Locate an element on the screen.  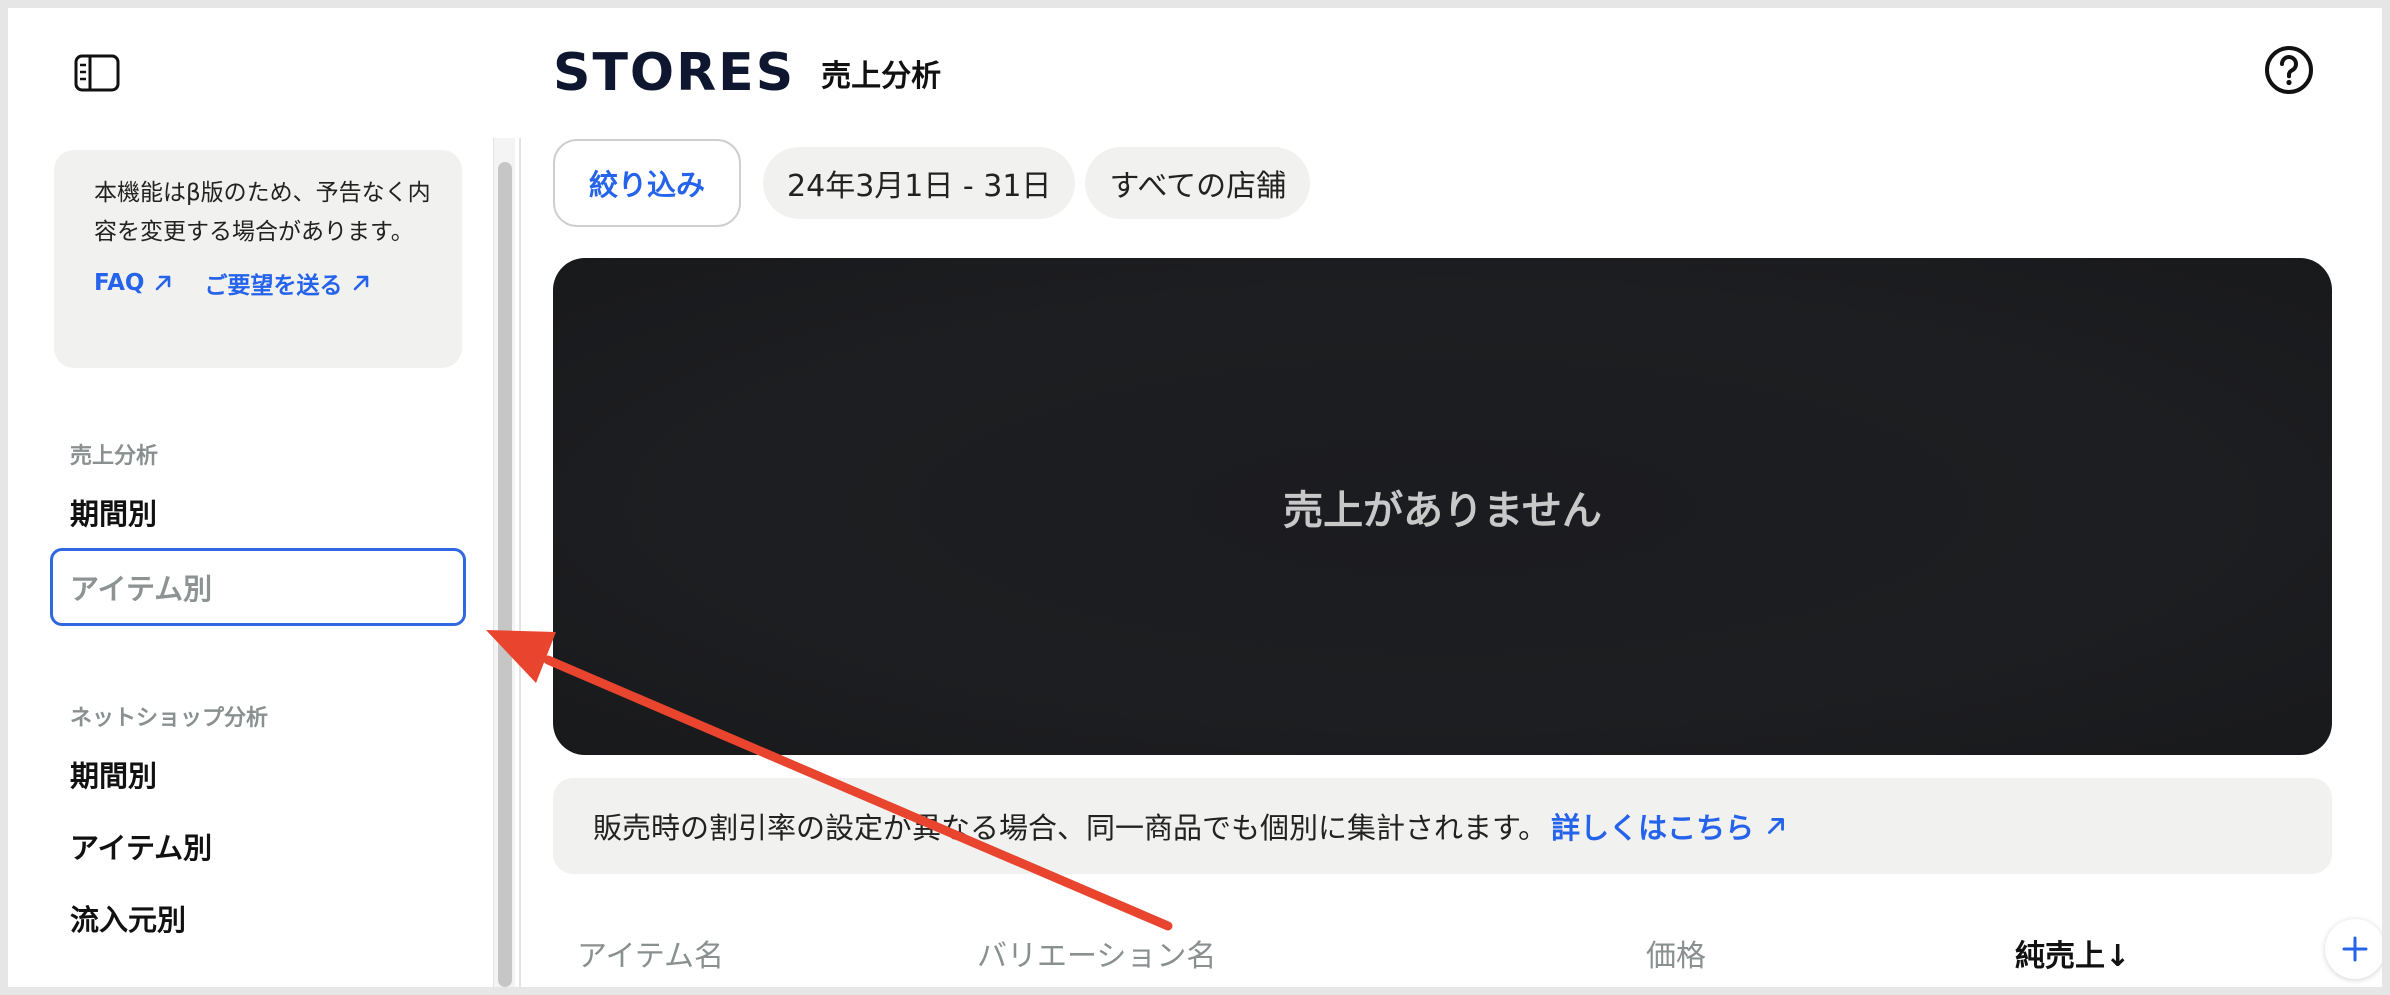
details-link-label: 詳しくはこちら is located at coordinates (1653, 828).